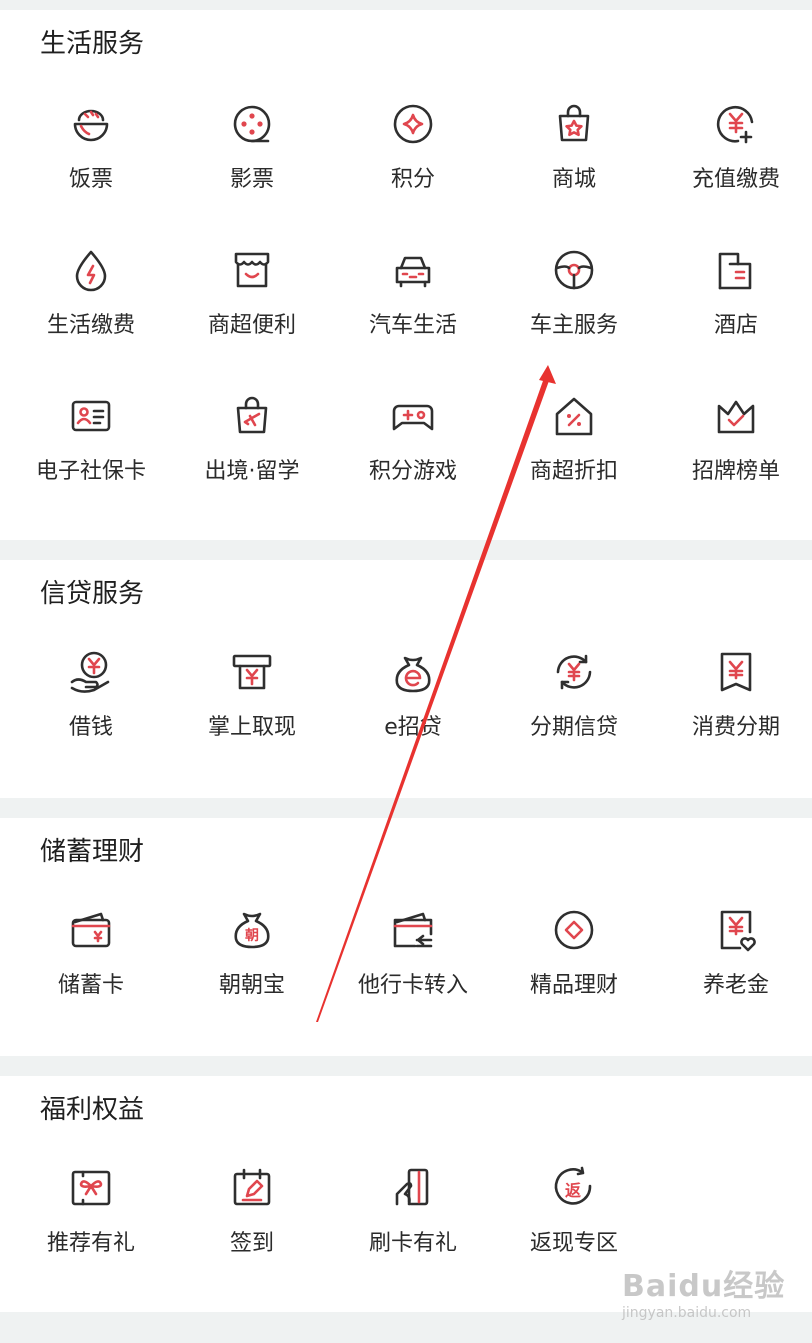  What do you see at coordinates (573, 985) in the screenshot?
I see `service-label: 精品理财` at bounding box center [573, 985].